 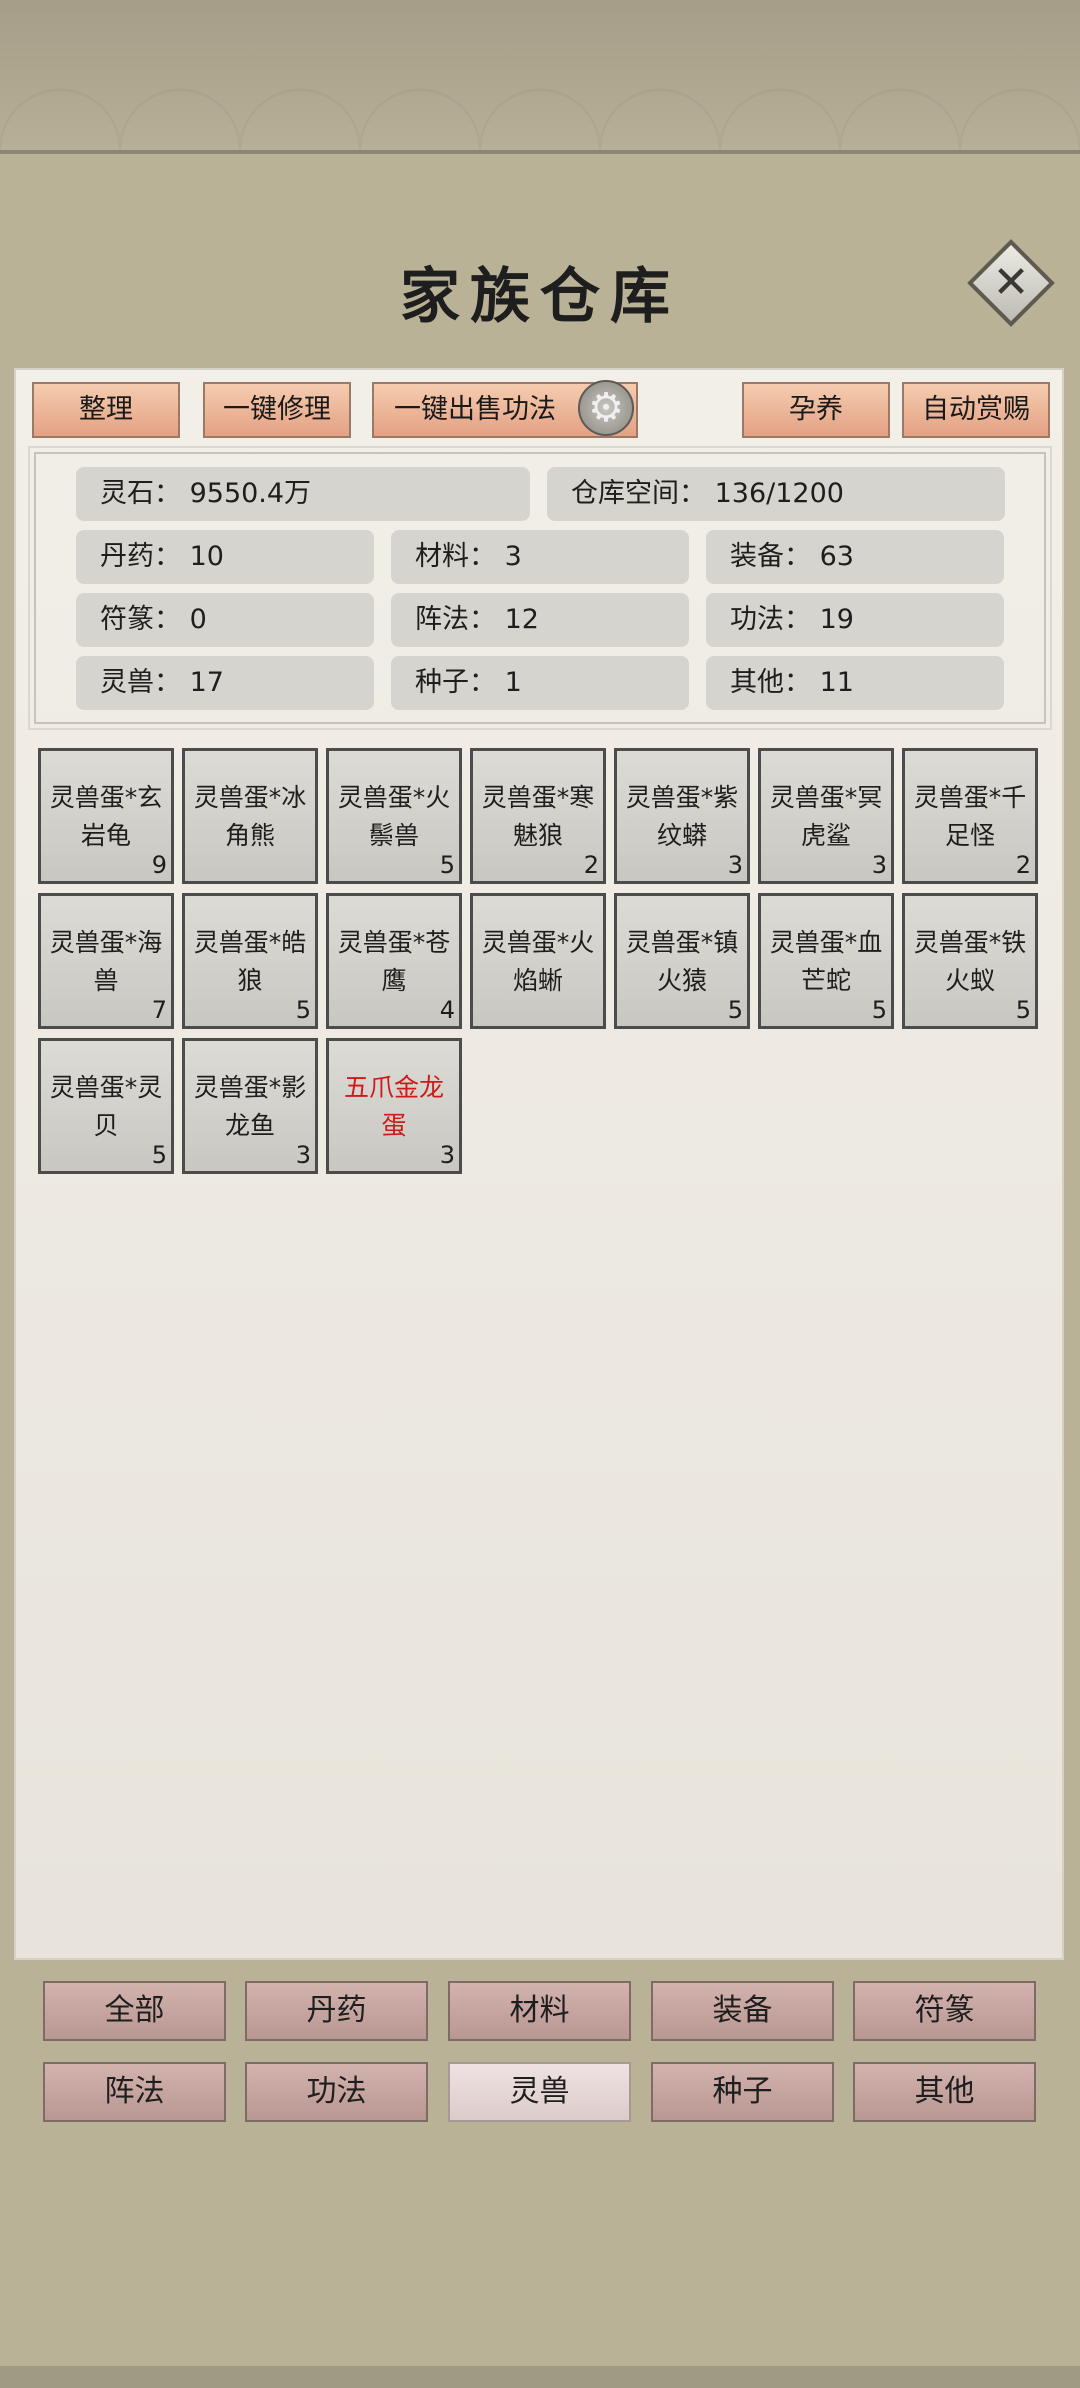 I want to click on item-slot: 灵兽蛋*苍鹰 4, so click(x=394, y=961).